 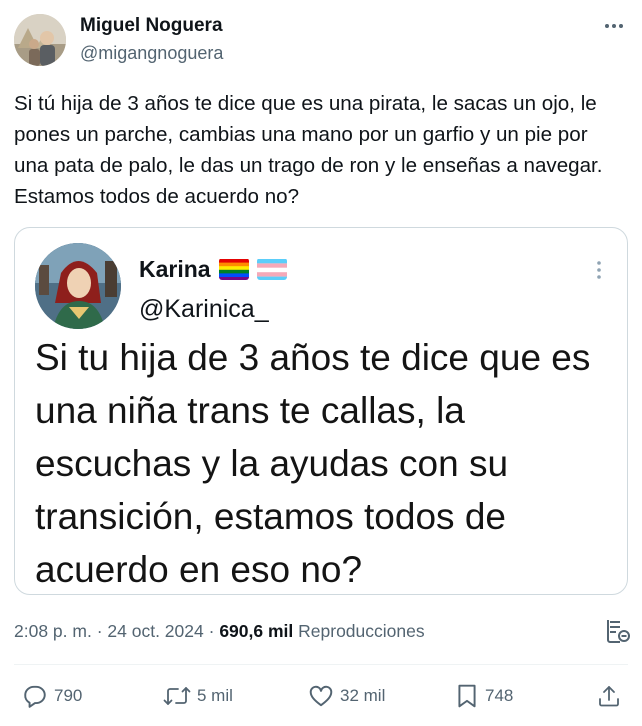 I want to click on quoted-author-handle: @Karinica_, so click(x=204, y=309).